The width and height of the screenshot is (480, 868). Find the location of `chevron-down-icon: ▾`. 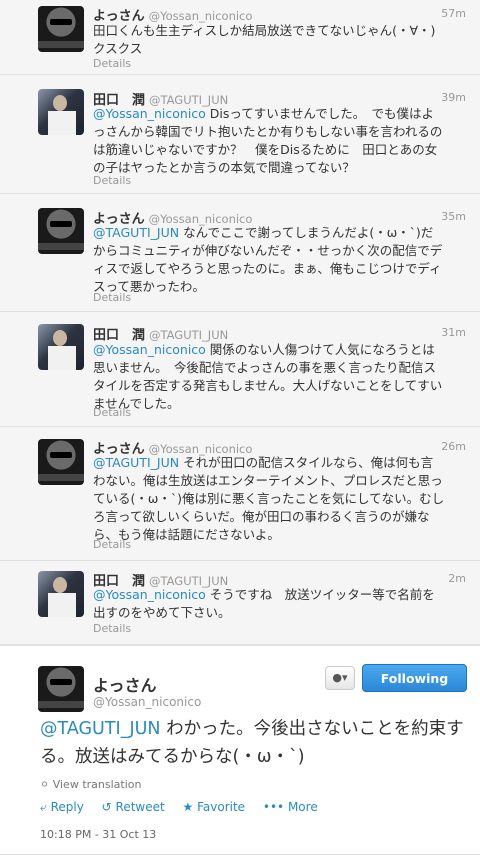

chevron-down-icon: ▾ is located at coordinates (345, 677).